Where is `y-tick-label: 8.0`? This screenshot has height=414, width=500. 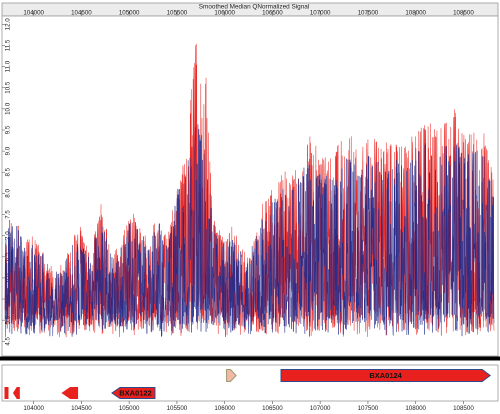
y-tick-label: 8.0 is located at coordinates (8, 193).